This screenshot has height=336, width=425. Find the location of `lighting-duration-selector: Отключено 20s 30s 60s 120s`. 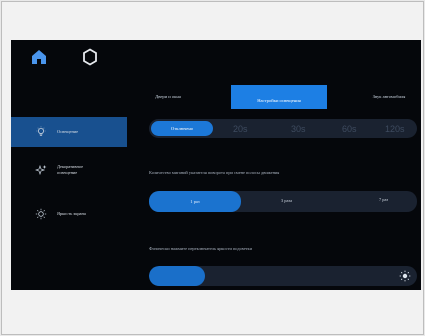

lighting-duration-selector: Отключено 20s 30s 60s 120s is located at coordinates (283, 128).